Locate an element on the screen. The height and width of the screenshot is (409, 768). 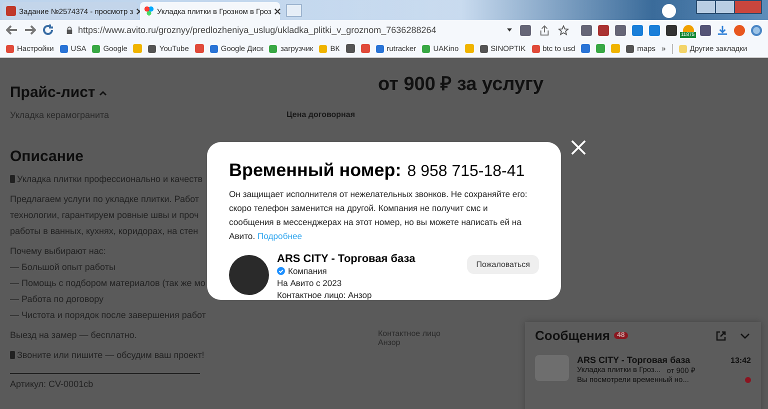
external-link-icon is located at coordinates (721, 336).